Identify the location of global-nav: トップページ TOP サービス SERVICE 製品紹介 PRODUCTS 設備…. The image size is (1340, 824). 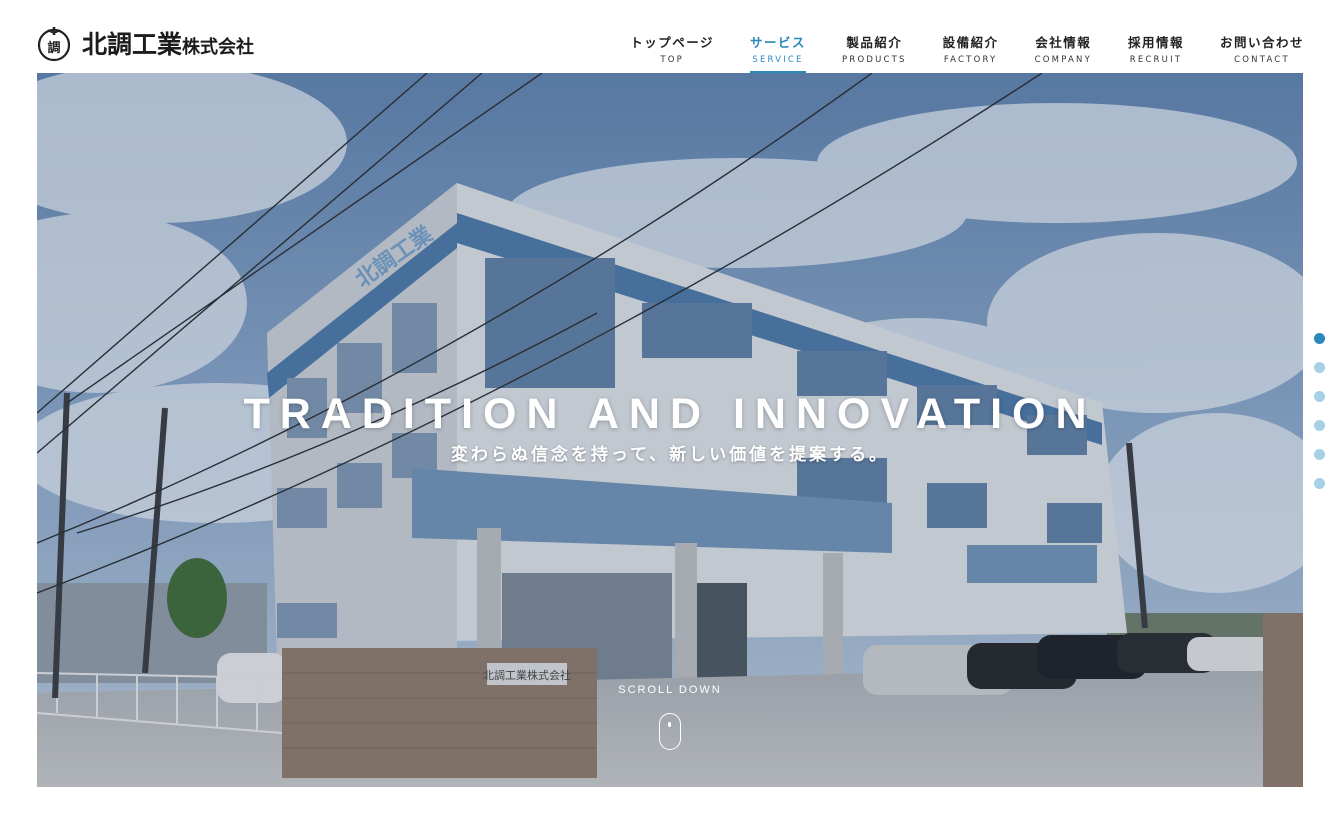
(967, 54).